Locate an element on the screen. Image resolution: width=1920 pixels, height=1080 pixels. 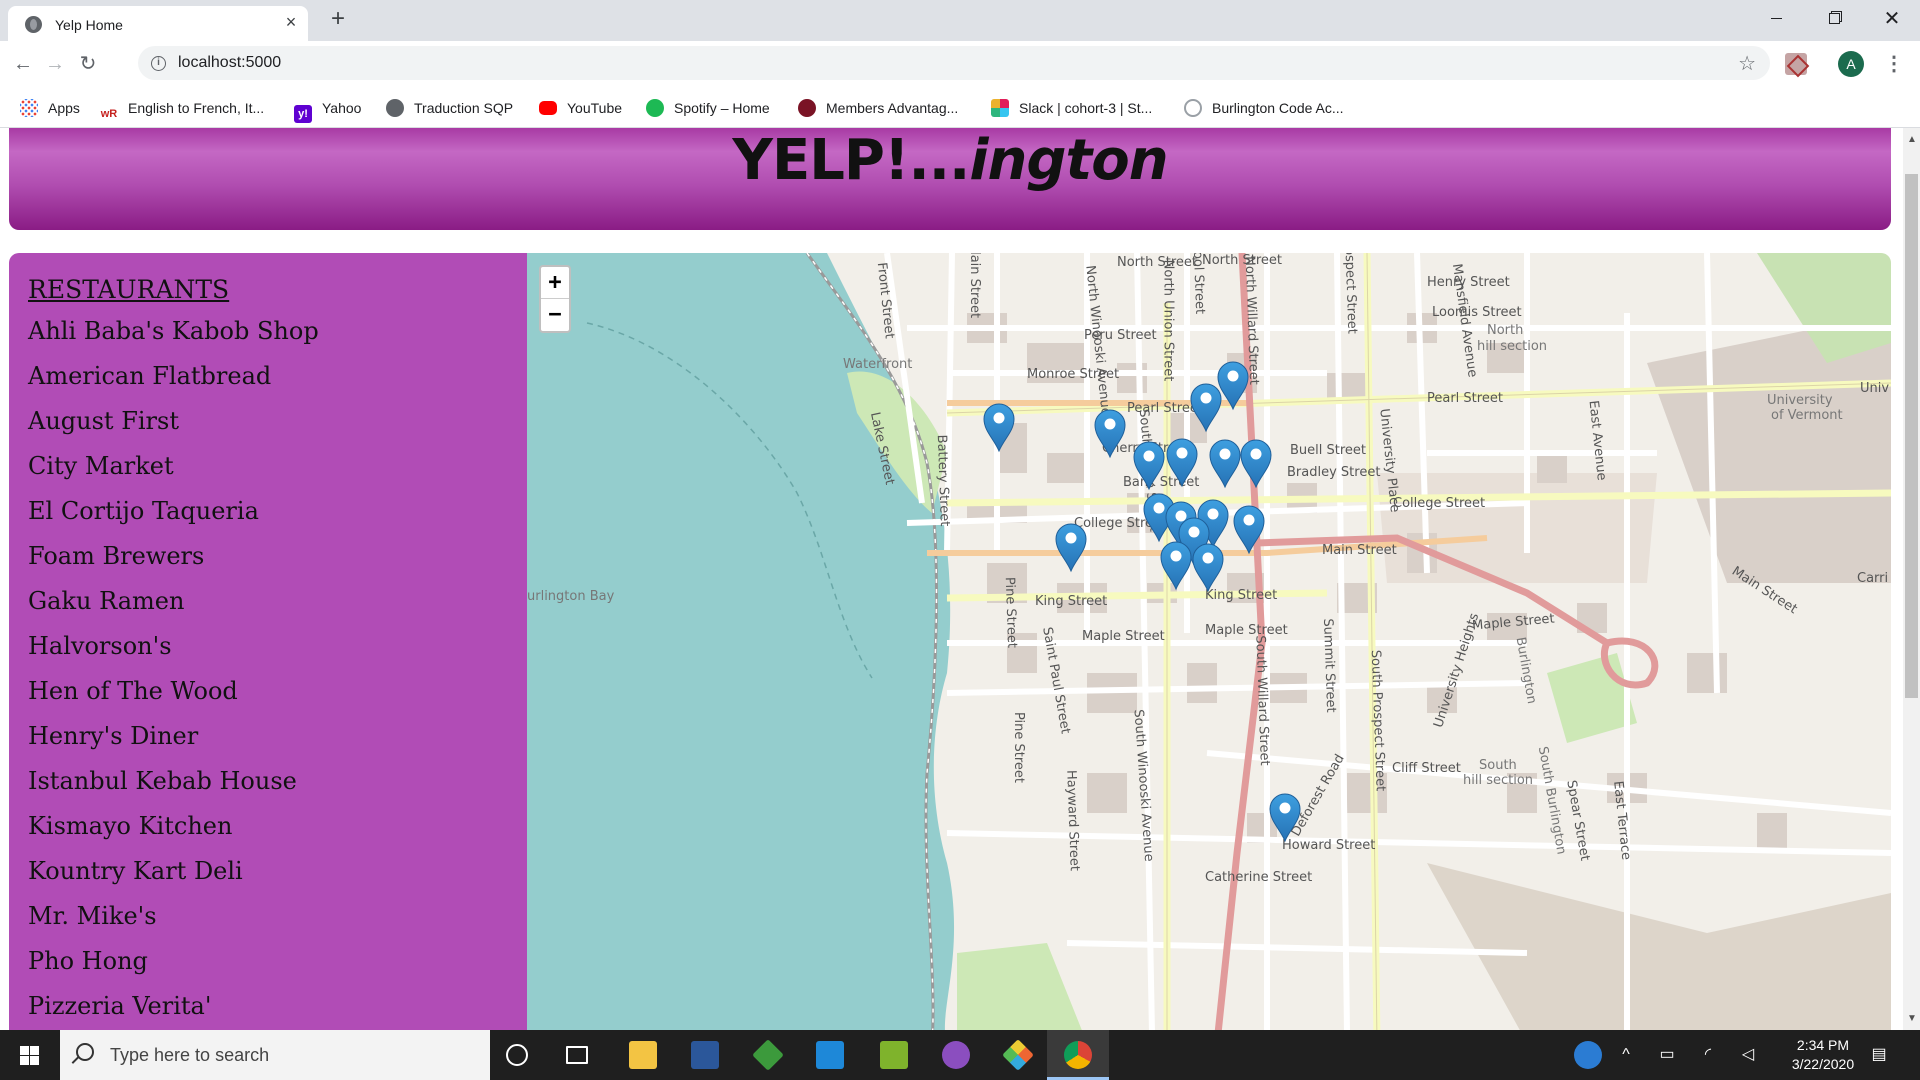
restaurant-item: City Market is located at coordinates (173, 466).